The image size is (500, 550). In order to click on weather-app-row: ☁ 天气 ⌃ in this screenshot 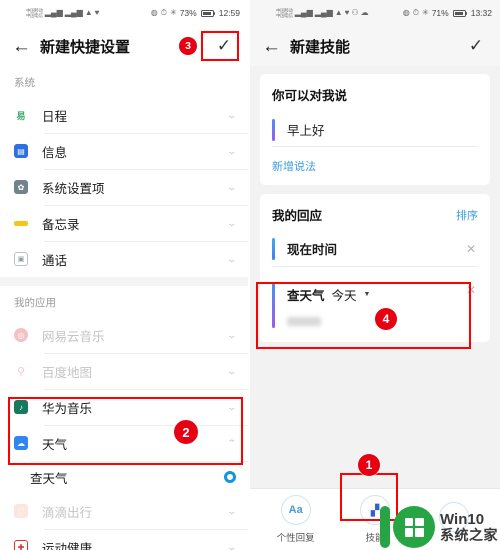, I will do `click(124, 443)`.